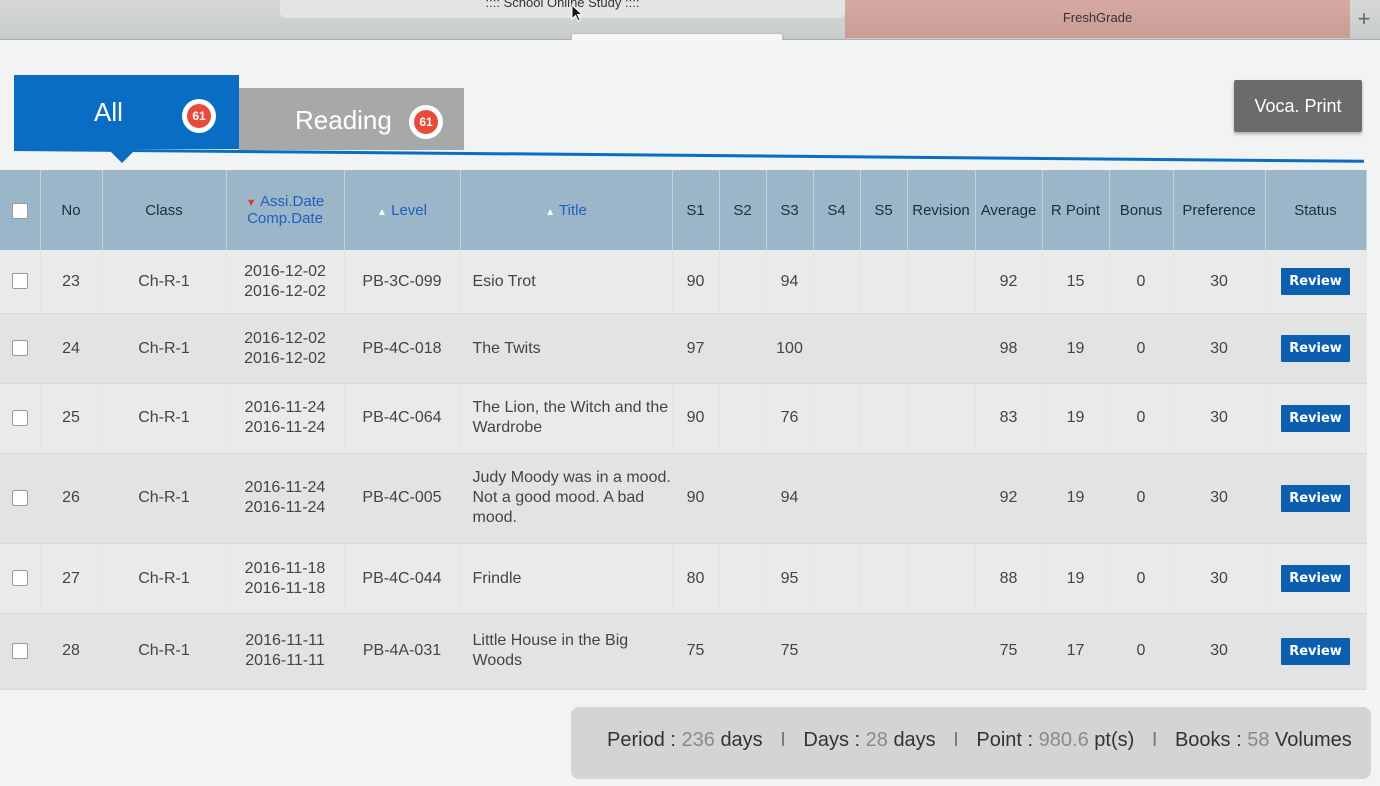  Describe the element at coordinates (577, 13) in the screenshot. I see `mouse-cursor-icon` at that location.